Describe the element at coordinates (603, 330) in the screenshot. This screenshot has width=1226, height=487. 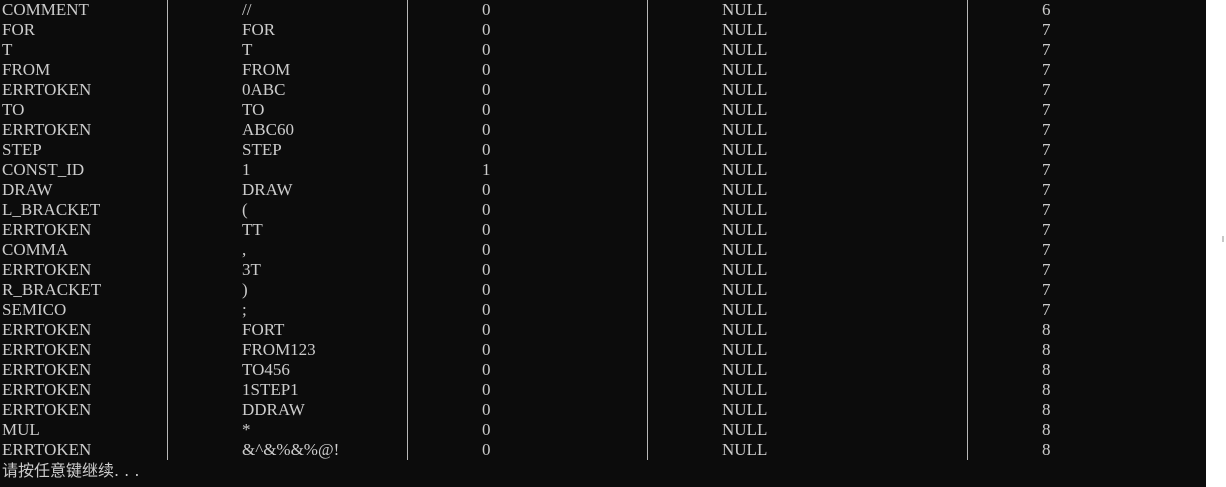
I see `table-row: ERRTOKEN FORT 0 NULL 8` at that location.